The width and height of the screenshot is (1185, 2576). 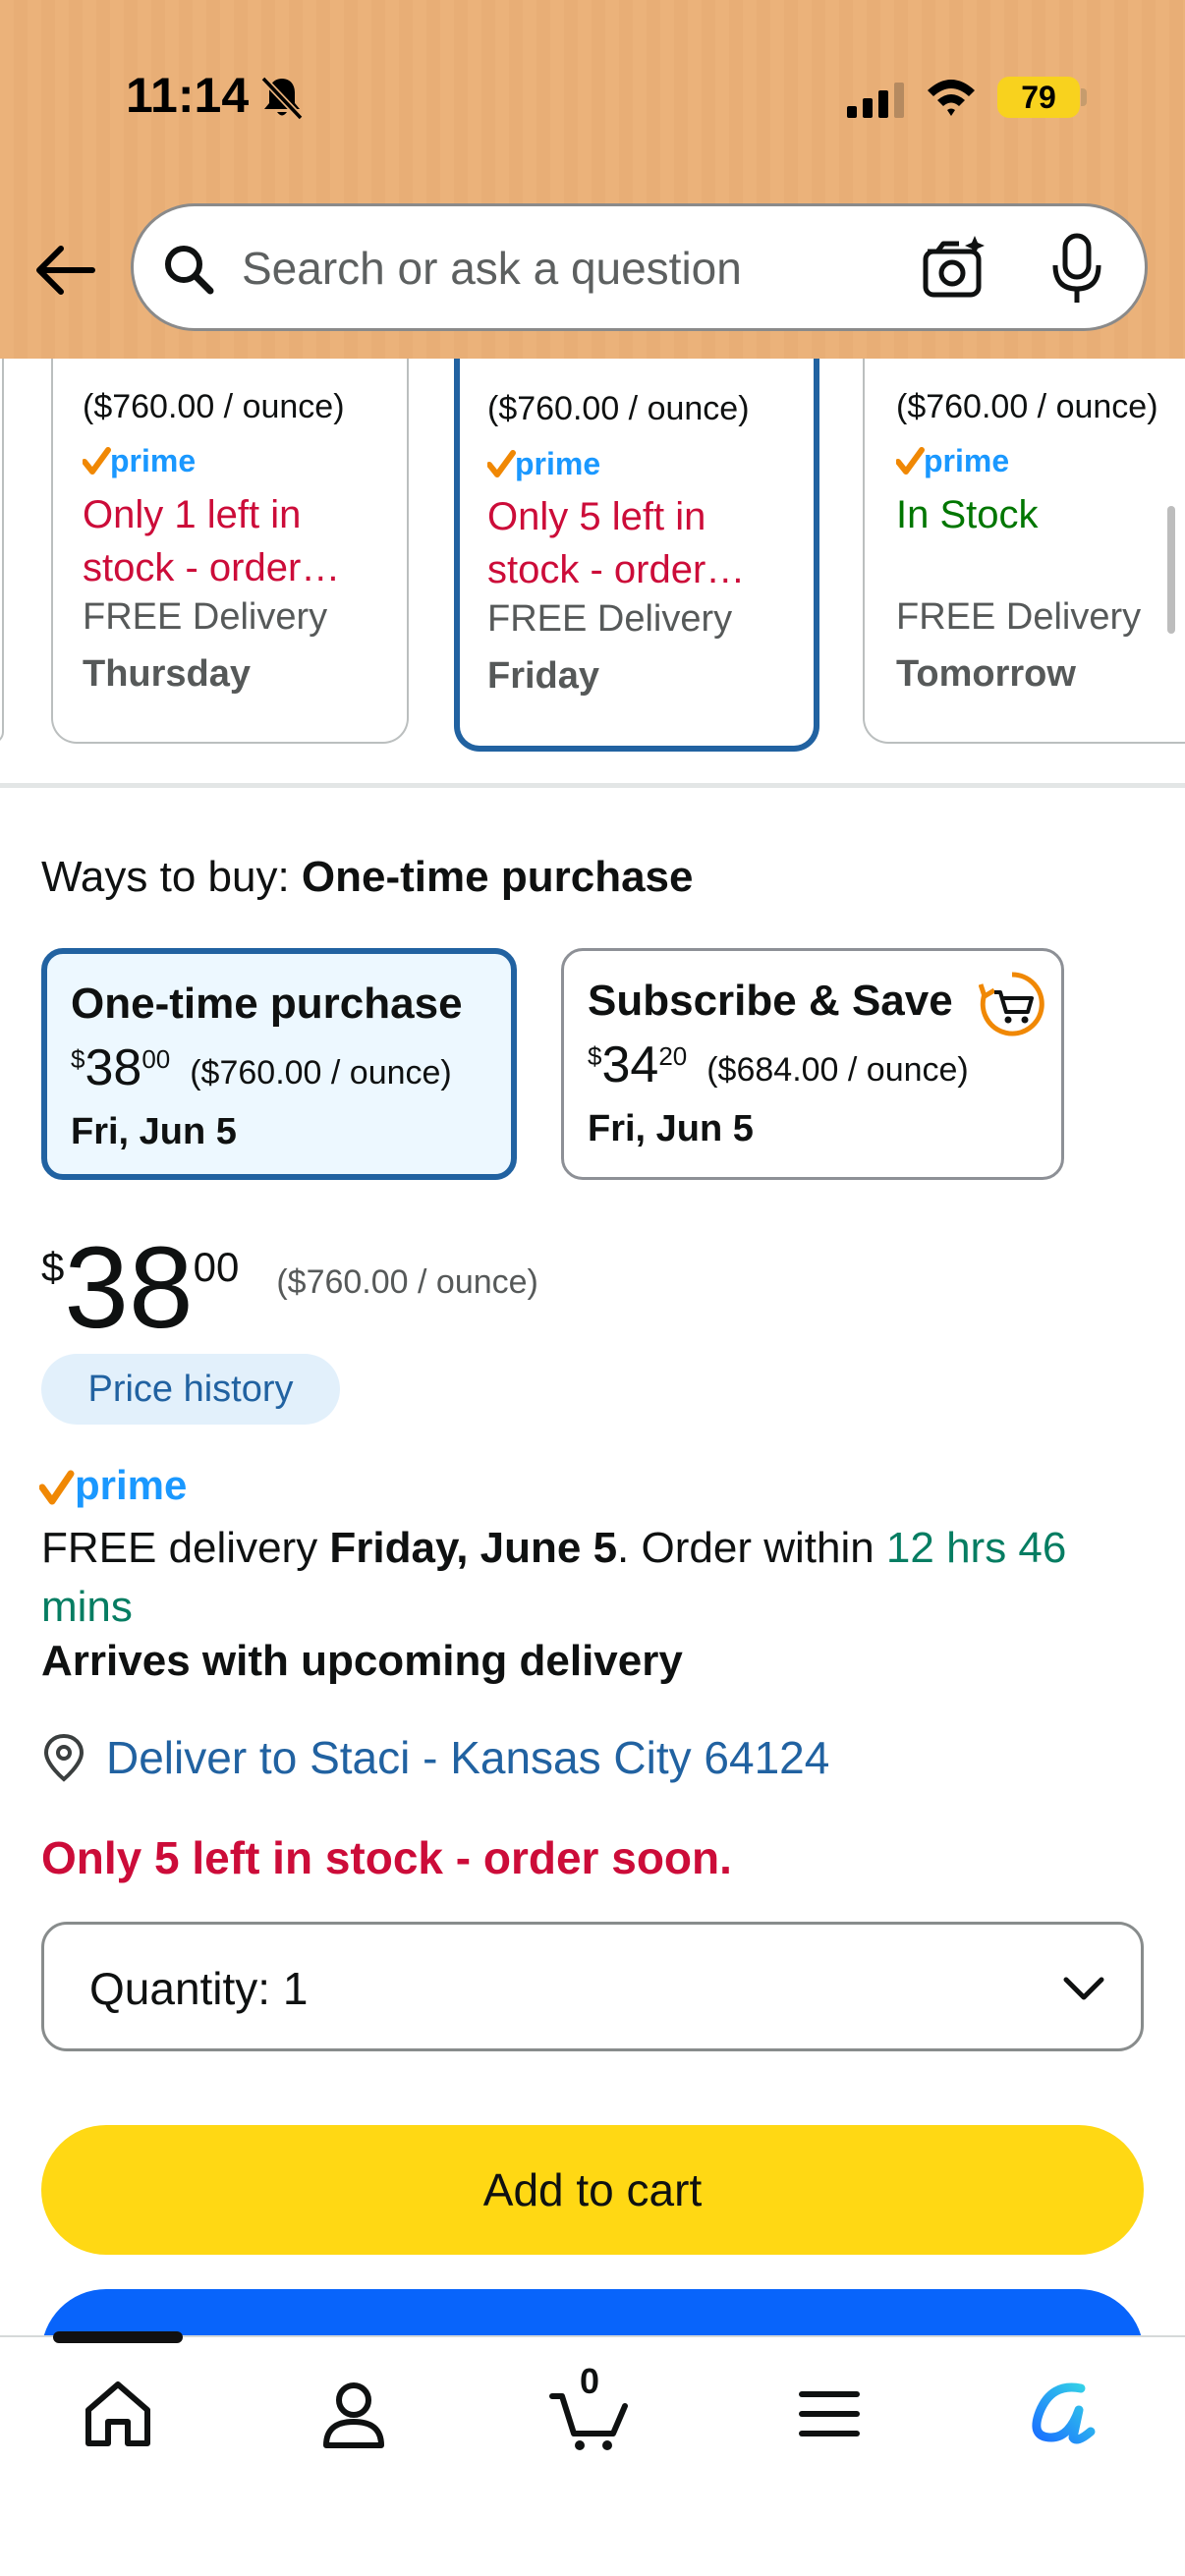 What do you see at coordinates (321, 1073) in the screenshot?
I see `option-unit-price: ($760.00 / ounce)` at bounding box center [321, 1073].